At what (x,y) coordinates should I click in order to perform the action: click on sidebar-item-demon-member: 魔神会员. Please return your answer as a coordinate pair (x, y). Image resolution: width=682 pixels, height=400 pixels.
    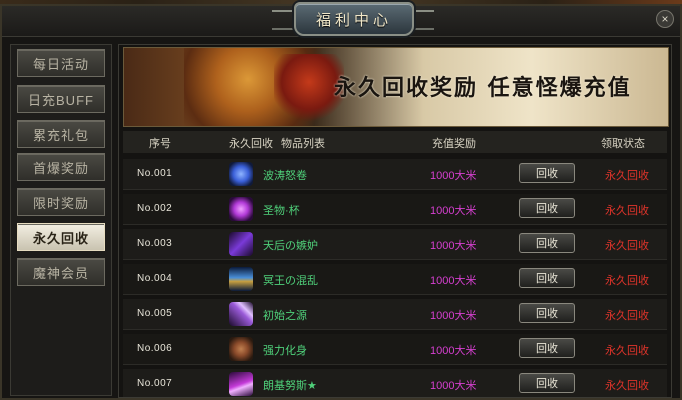
    Looking at the image, I should click on (61, 272).